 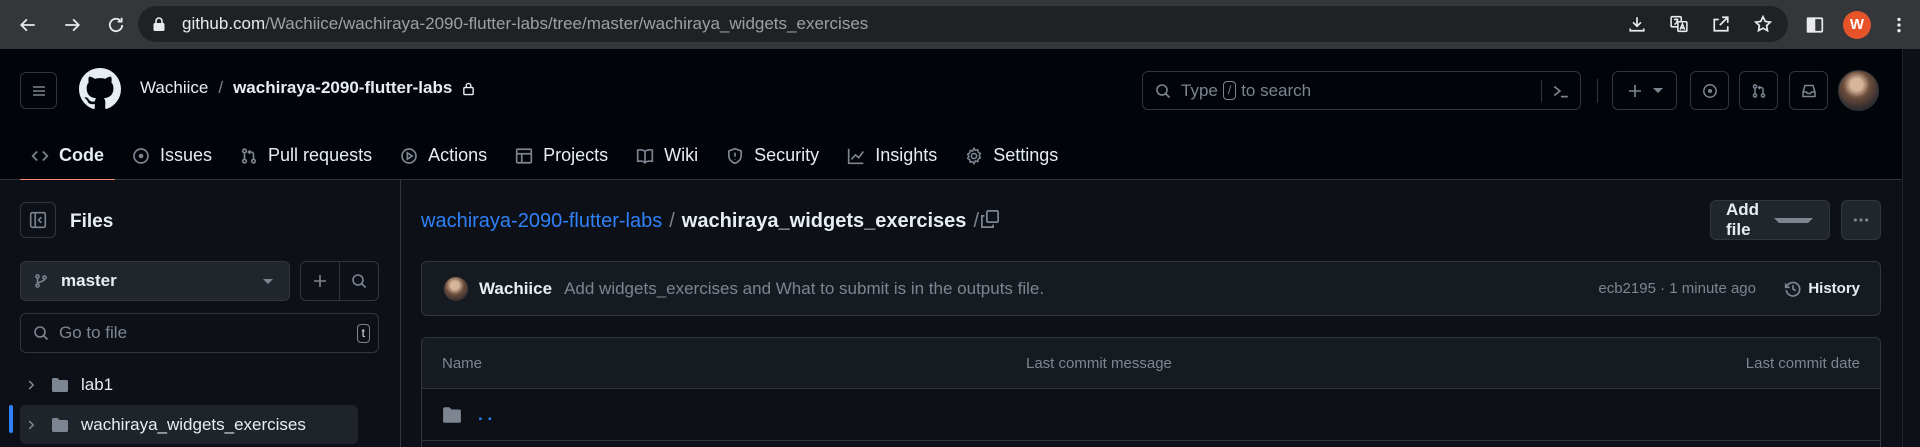 What do you see at coordinates (100, 89) in the screenshot?
I see `github-logo-icon` at bounding box center [100, 89].